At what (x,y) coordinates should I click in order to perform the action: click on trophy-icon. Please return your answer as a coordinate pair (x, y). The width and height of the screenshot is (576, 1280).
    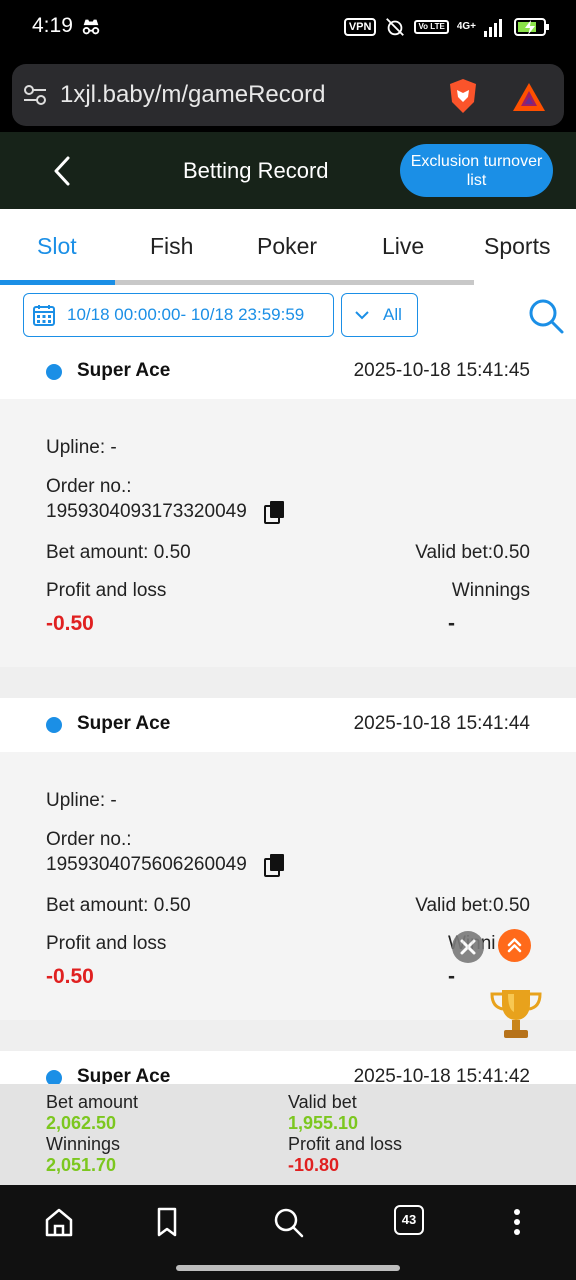
    Looking at the image, I should click on (516, 1014).